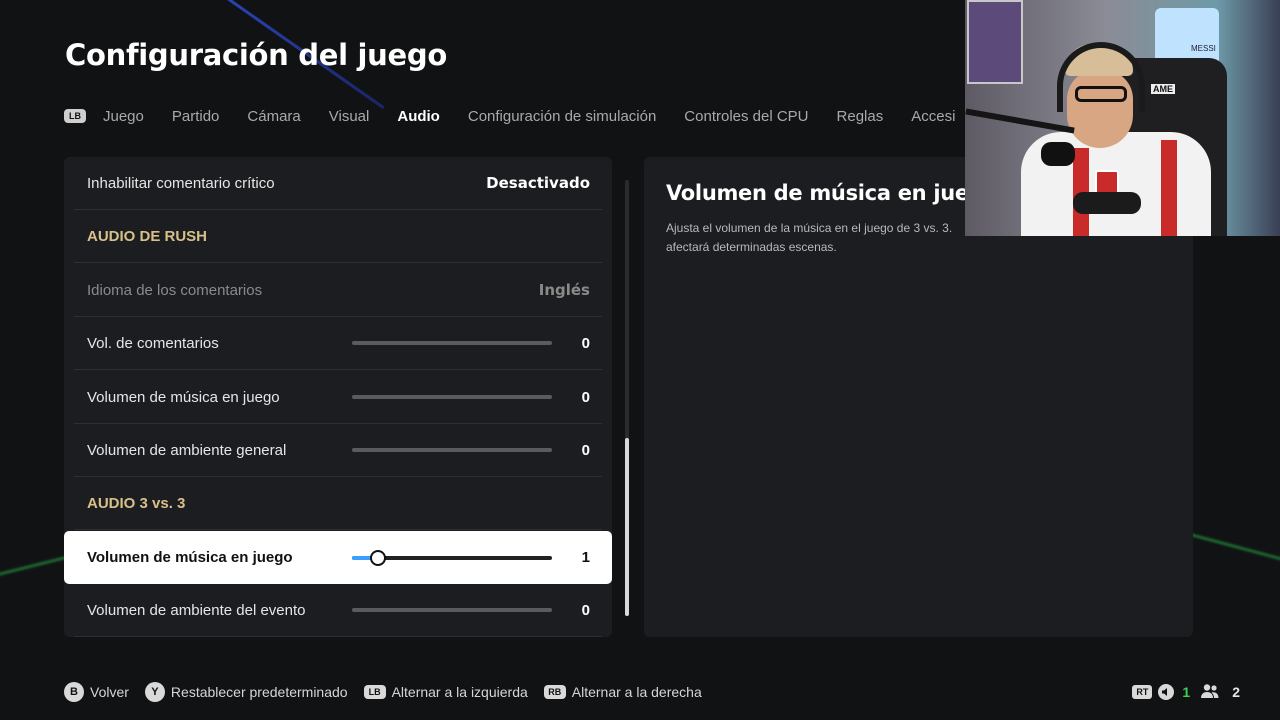 The width and height of the screenshot is (1280, 720). What do you see at coordinates (338, 343) in the screenshot?
I see `setting-row-vol-comentarios: Vol. de comentarios 0` at bounding box center [338, 343].